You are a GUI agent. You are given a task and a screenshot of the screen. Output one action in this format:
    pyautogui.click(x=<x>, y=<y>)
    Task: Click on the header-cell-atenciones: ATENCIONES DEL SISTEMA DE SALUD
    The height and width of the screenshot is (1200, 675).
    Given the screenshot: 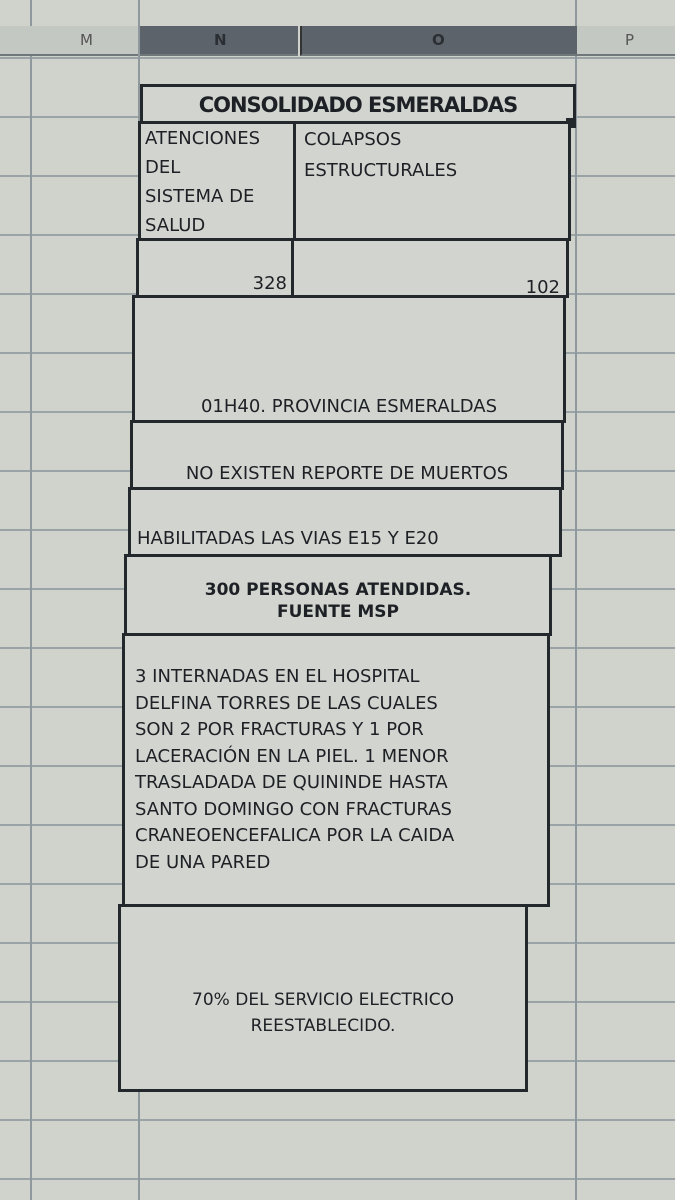 What is the action you would take?
    pyautogui.click(x=217, y=181)
    